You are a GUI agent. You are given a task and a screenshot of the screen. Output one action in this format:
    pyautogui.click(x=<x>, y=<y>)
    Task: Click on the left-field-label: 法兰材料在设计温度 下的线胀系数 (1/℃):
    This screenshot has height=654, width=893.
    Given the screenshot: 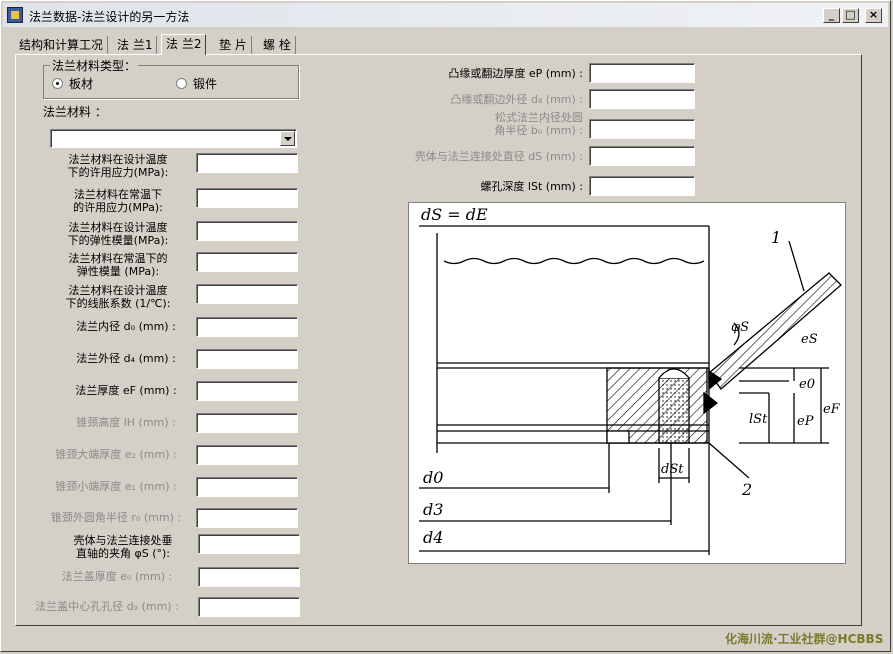 What is the action you would take?
    pyautogui.click(x=118, y=297)
    